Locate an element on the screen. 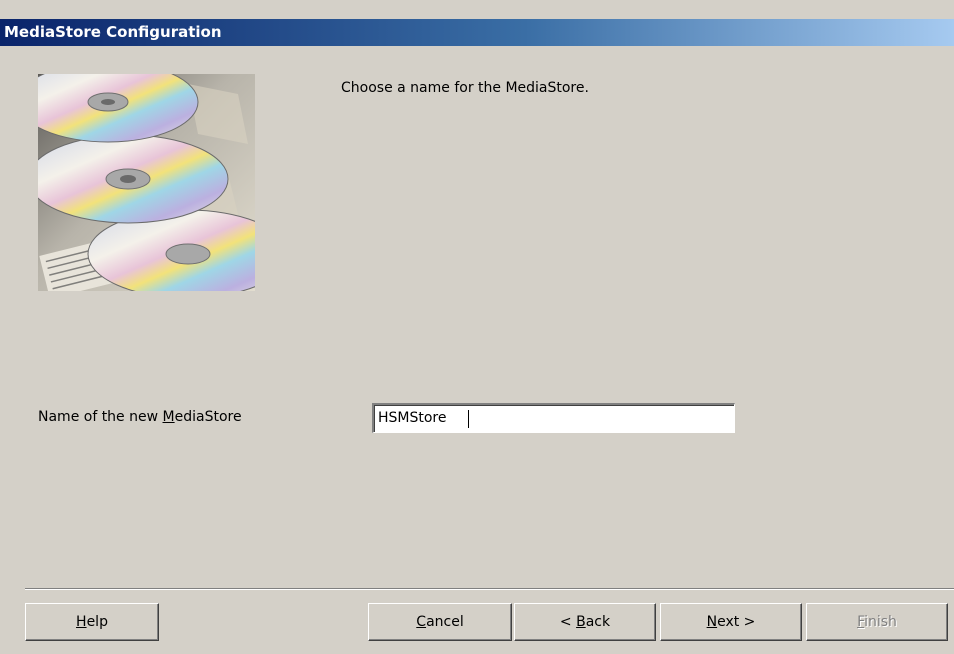 The height and width of the screenshot is (654, 954). window-title: MediaStore Configuration is located at coordinates (113, 32).